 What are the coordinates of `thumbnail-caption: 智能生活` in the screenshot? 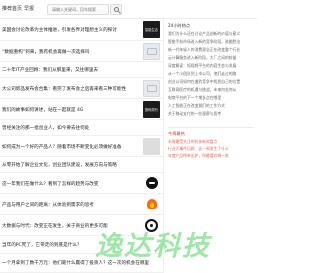 It's located at (151, 30).